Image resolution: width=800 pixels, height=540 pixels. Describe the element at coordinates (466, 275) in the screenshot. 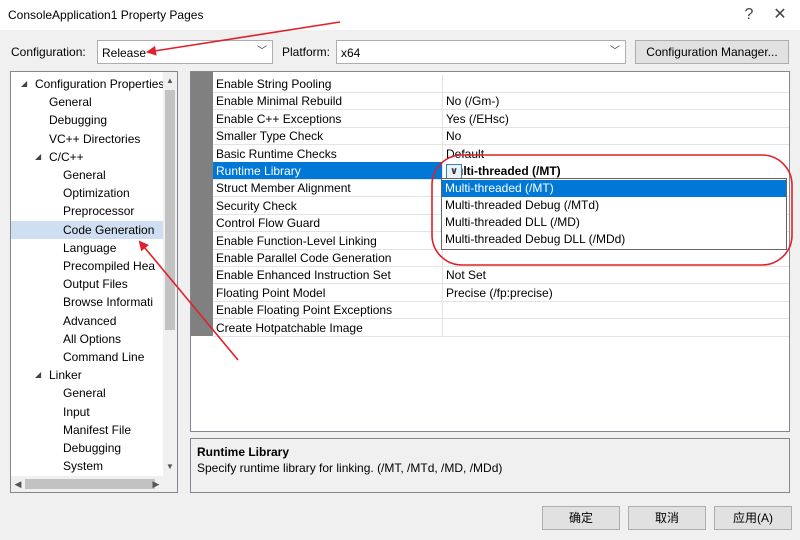

I see `property-value: Not Set` at that location.